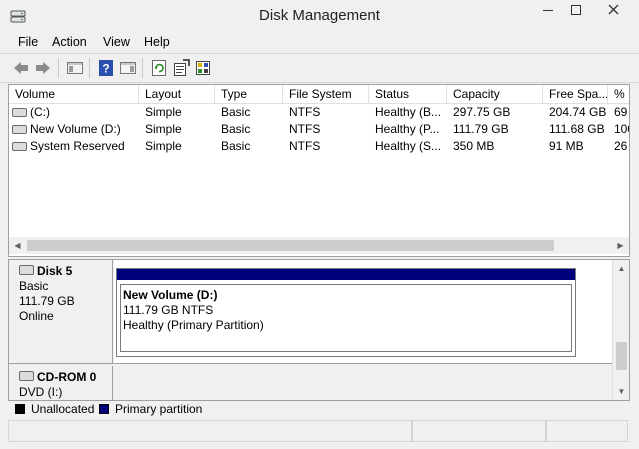 Image resolution: width=639 pixels, height=449 pixels. I want to click on scroll-down-icon: ▼, so click(621, 391).